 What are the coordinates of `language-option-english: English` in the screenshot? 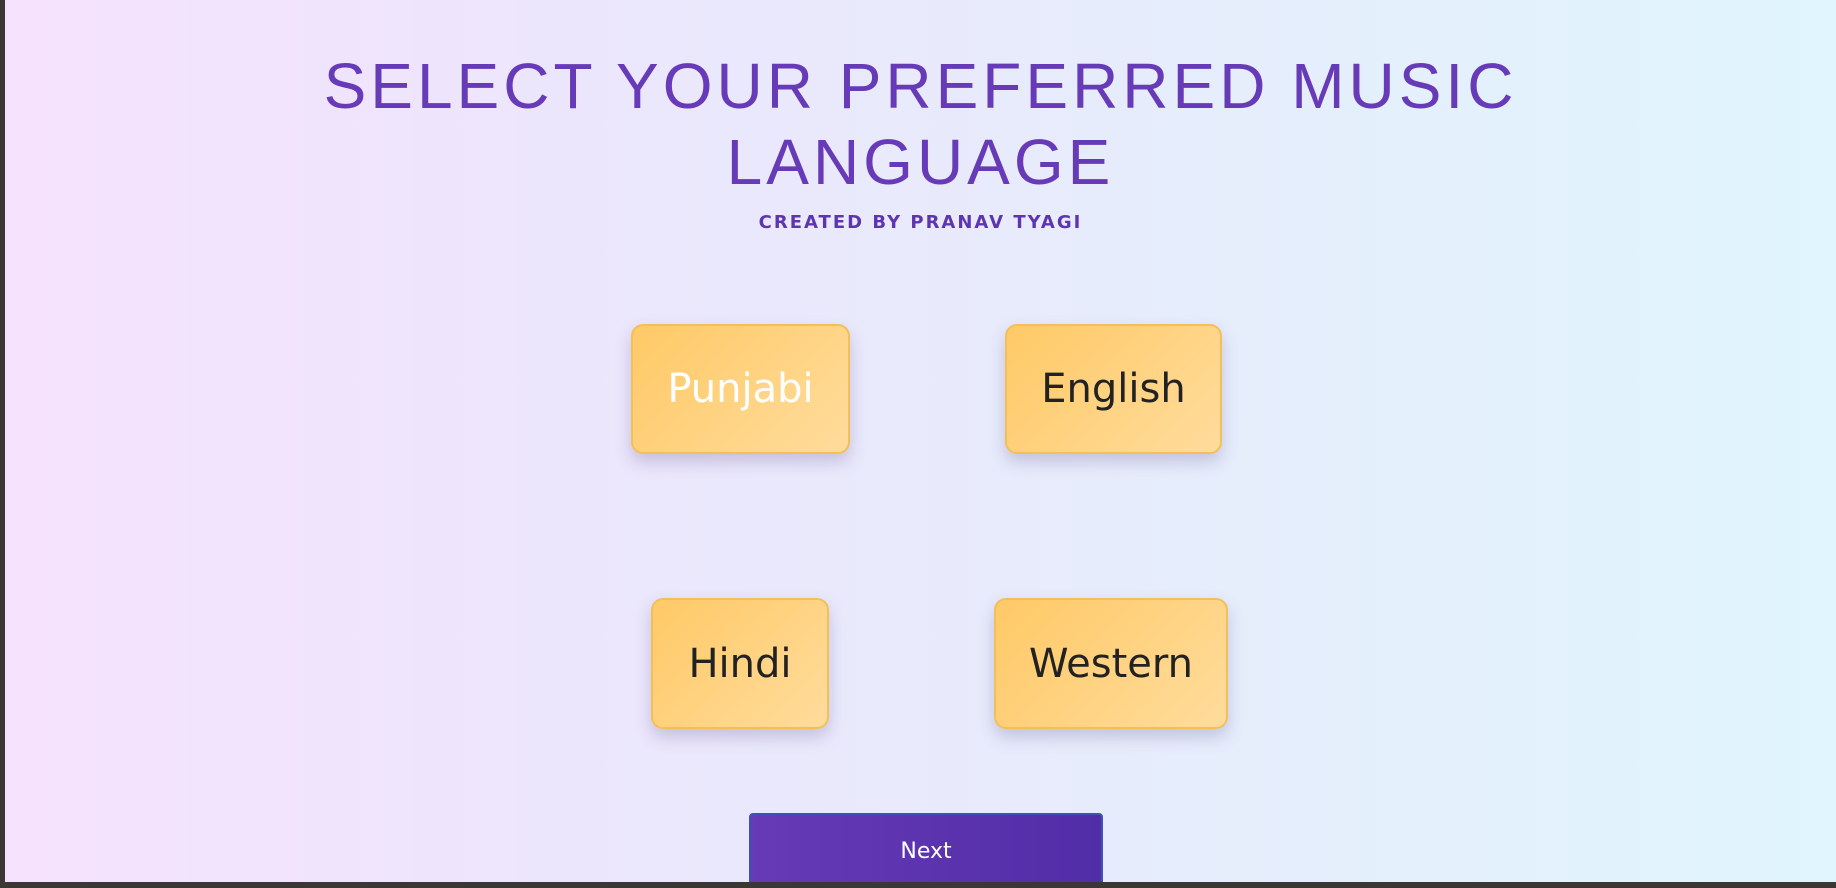 It's located at (1113, 389).